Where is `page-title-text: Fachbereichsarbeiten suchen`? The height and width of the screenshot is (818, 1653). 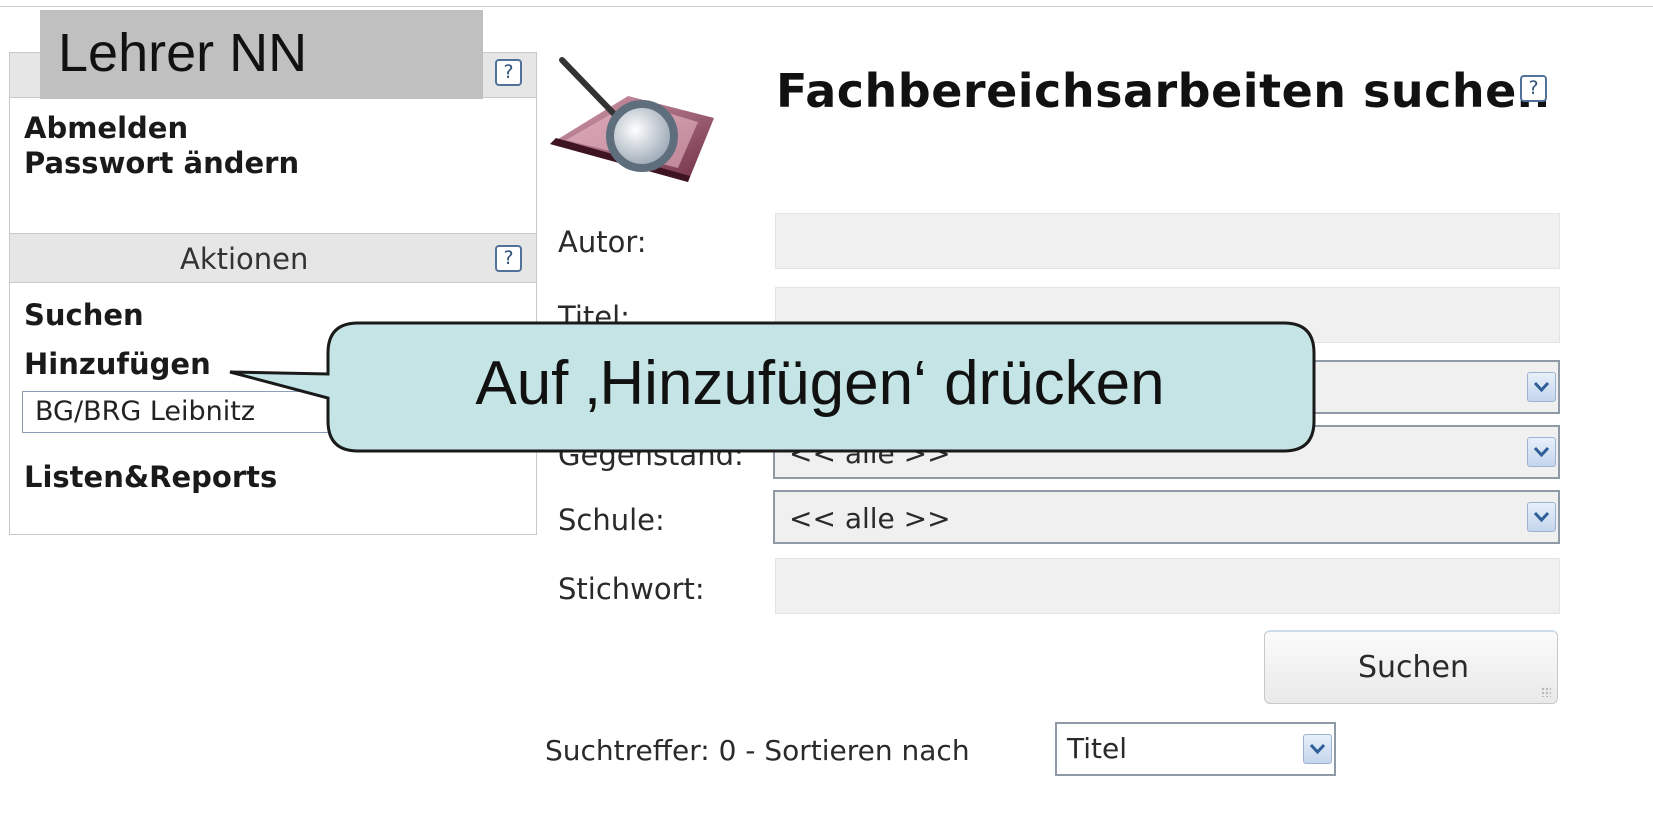 page-title-text: Fachbereichsarbeiten suchen is located at coordinates (1163, 91).